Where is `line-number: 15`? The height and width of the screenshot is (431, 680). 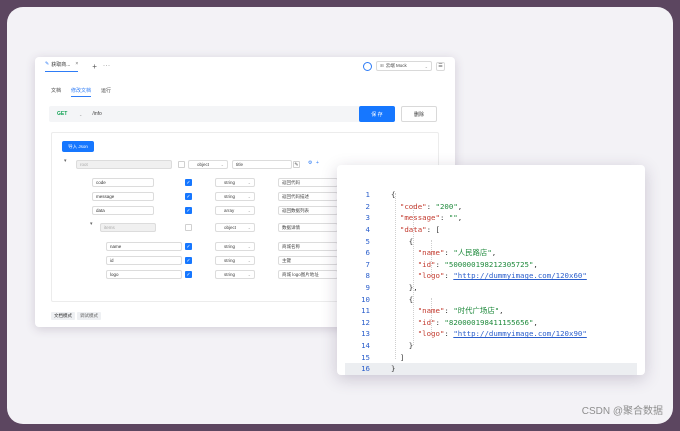 line-number: 15 is located at coordinates (365, 357).